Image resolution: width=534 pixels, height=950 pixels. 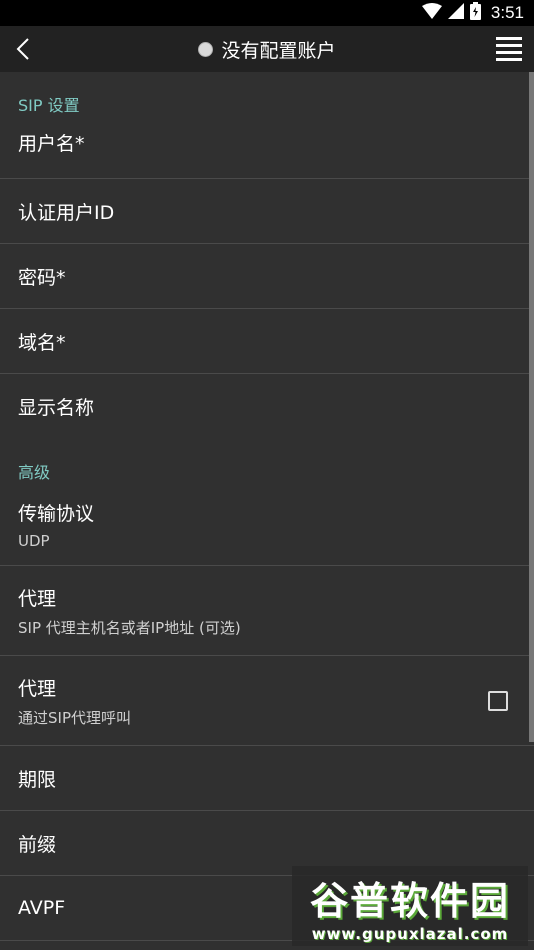 I want to click on back-button, so click(x=23, y=49).